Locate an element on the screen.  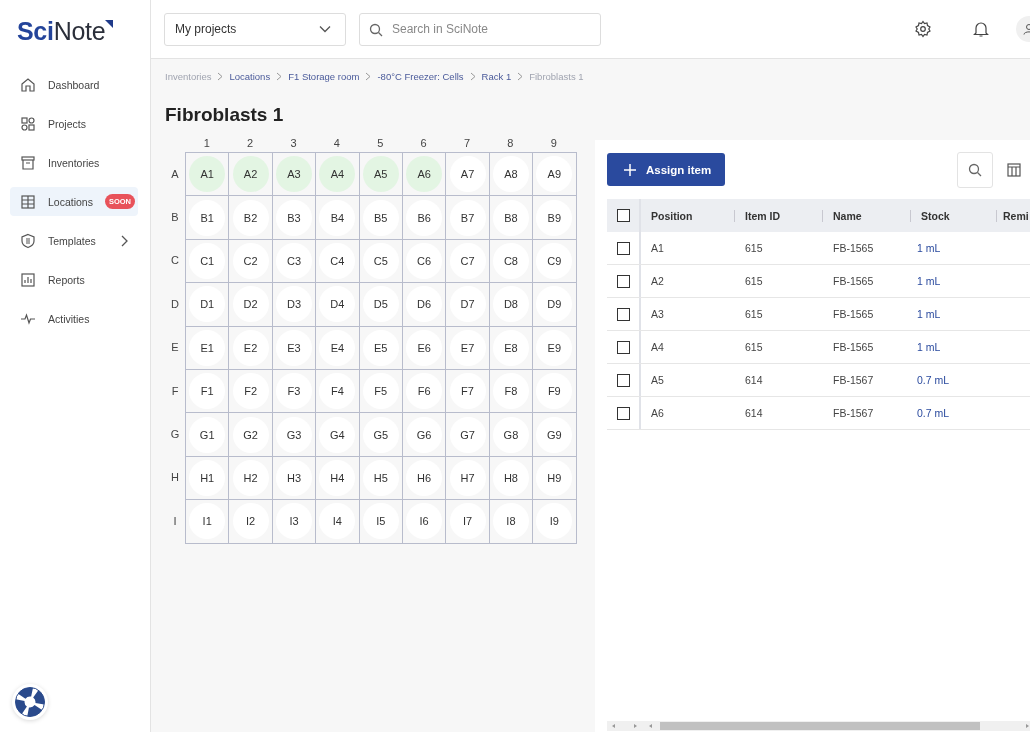
columns-icon is located at coordinates (1014, 169).